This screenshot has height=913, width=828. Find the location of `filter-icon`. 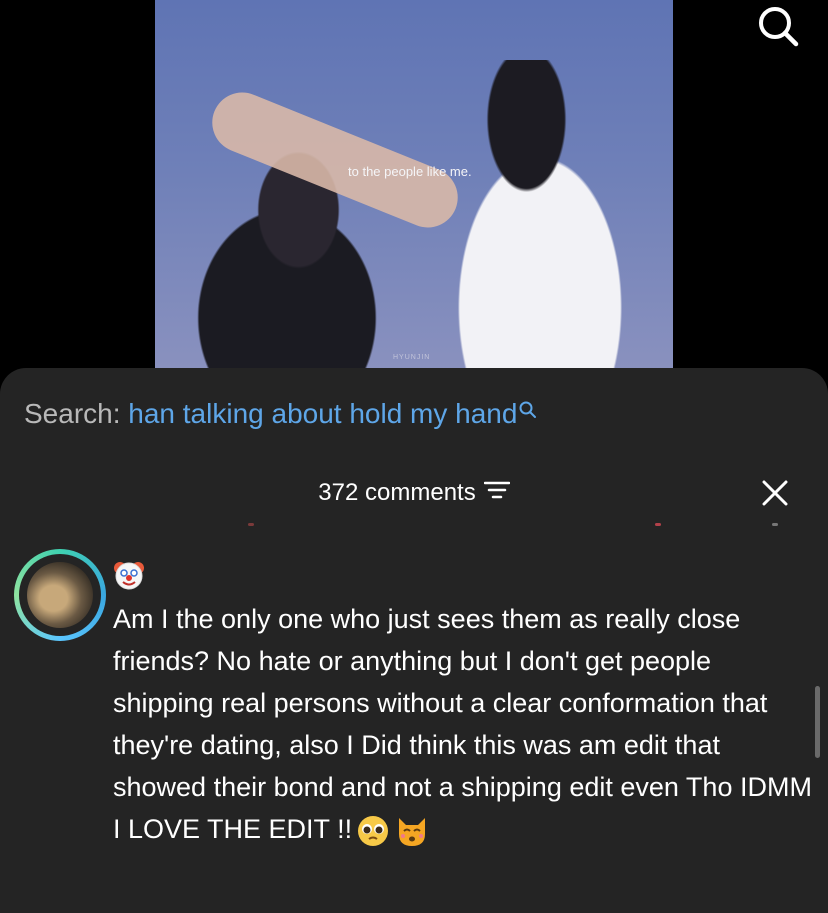

filter-icon is located at coordinates (496, 489).